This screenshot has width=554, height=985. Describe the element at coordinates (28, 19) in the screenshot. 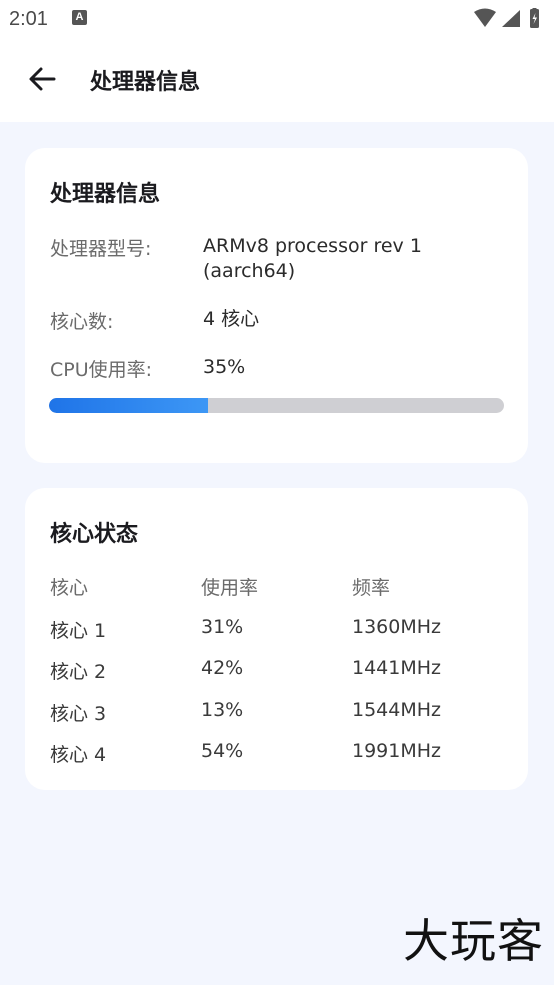

I see `status-time: 2:01` at that location.